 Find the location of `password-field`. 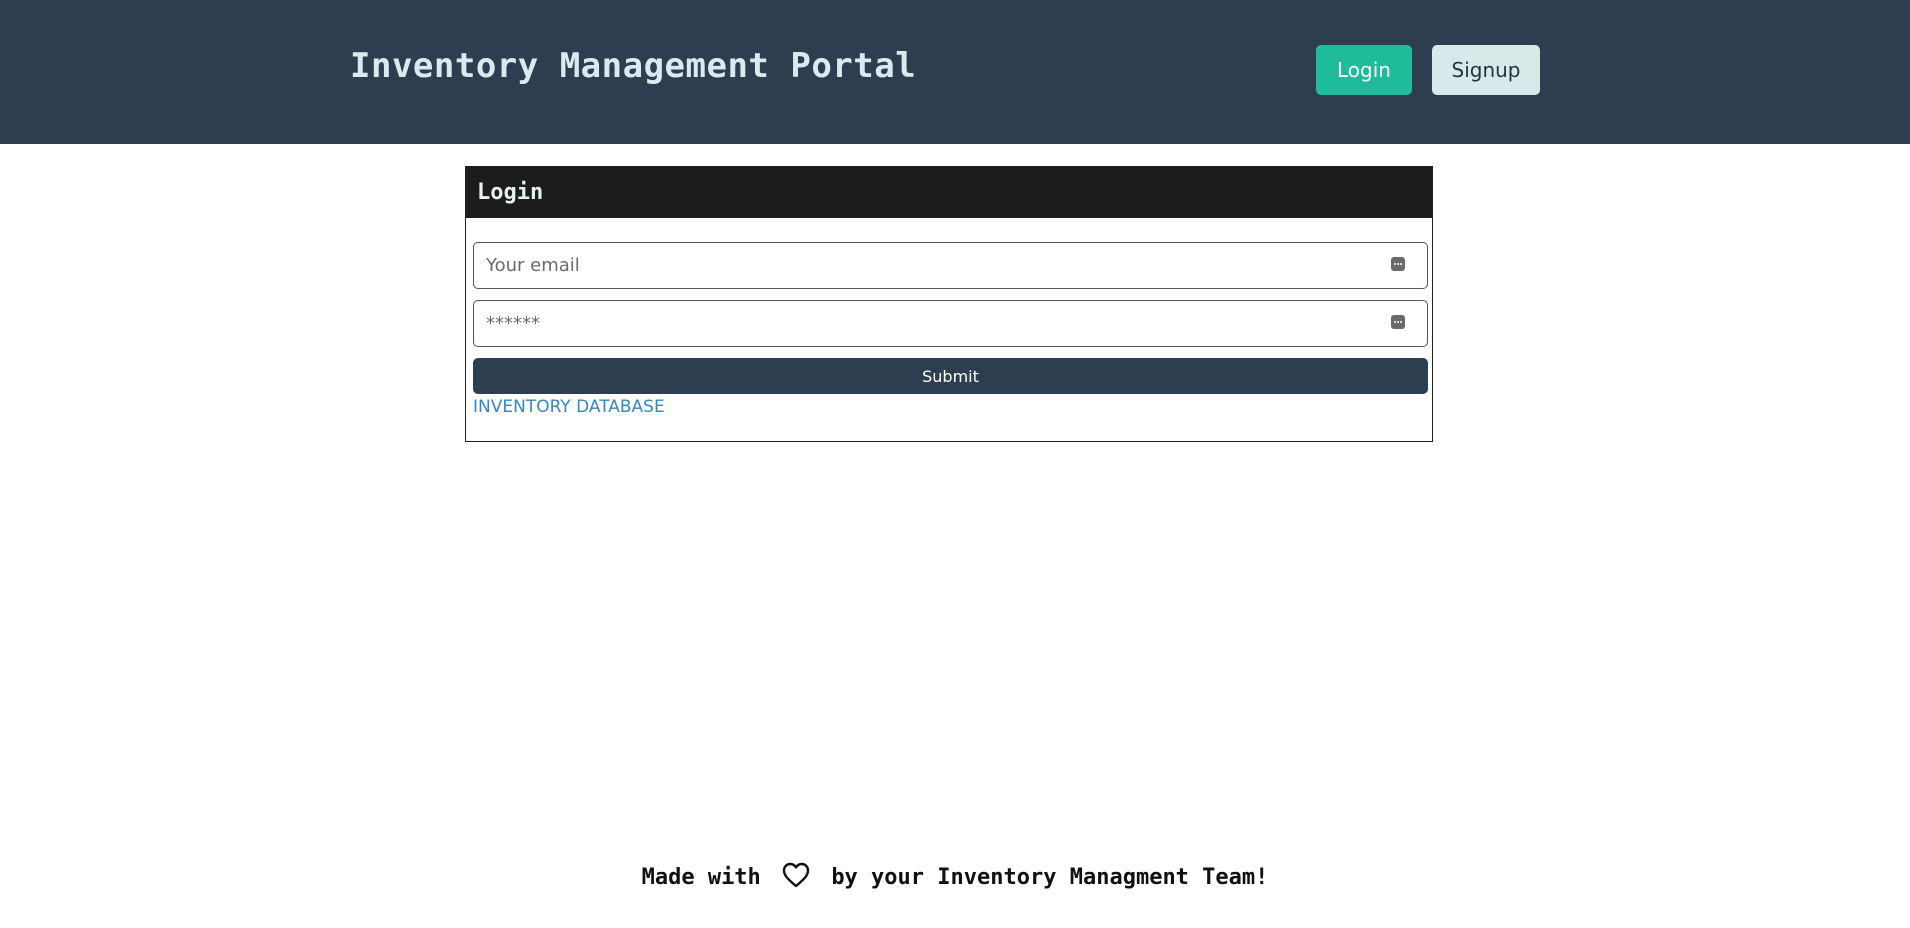

password-field is located at coordinates (950, 323).